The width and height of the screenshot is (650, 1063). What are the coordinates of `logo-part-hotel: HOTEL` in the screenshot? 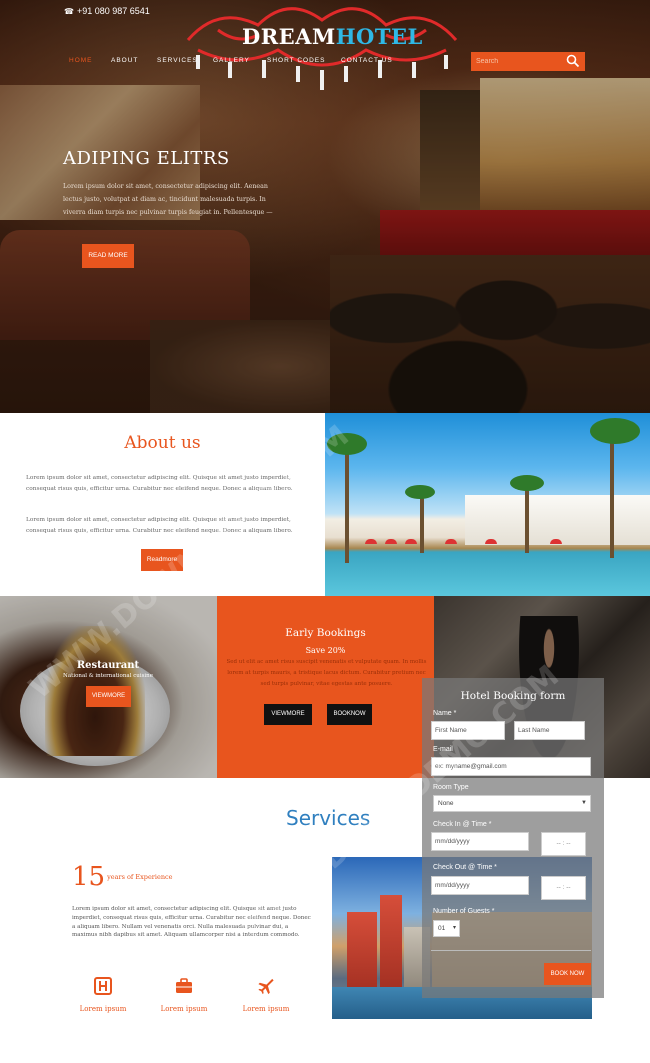 It's located at (379, 36).